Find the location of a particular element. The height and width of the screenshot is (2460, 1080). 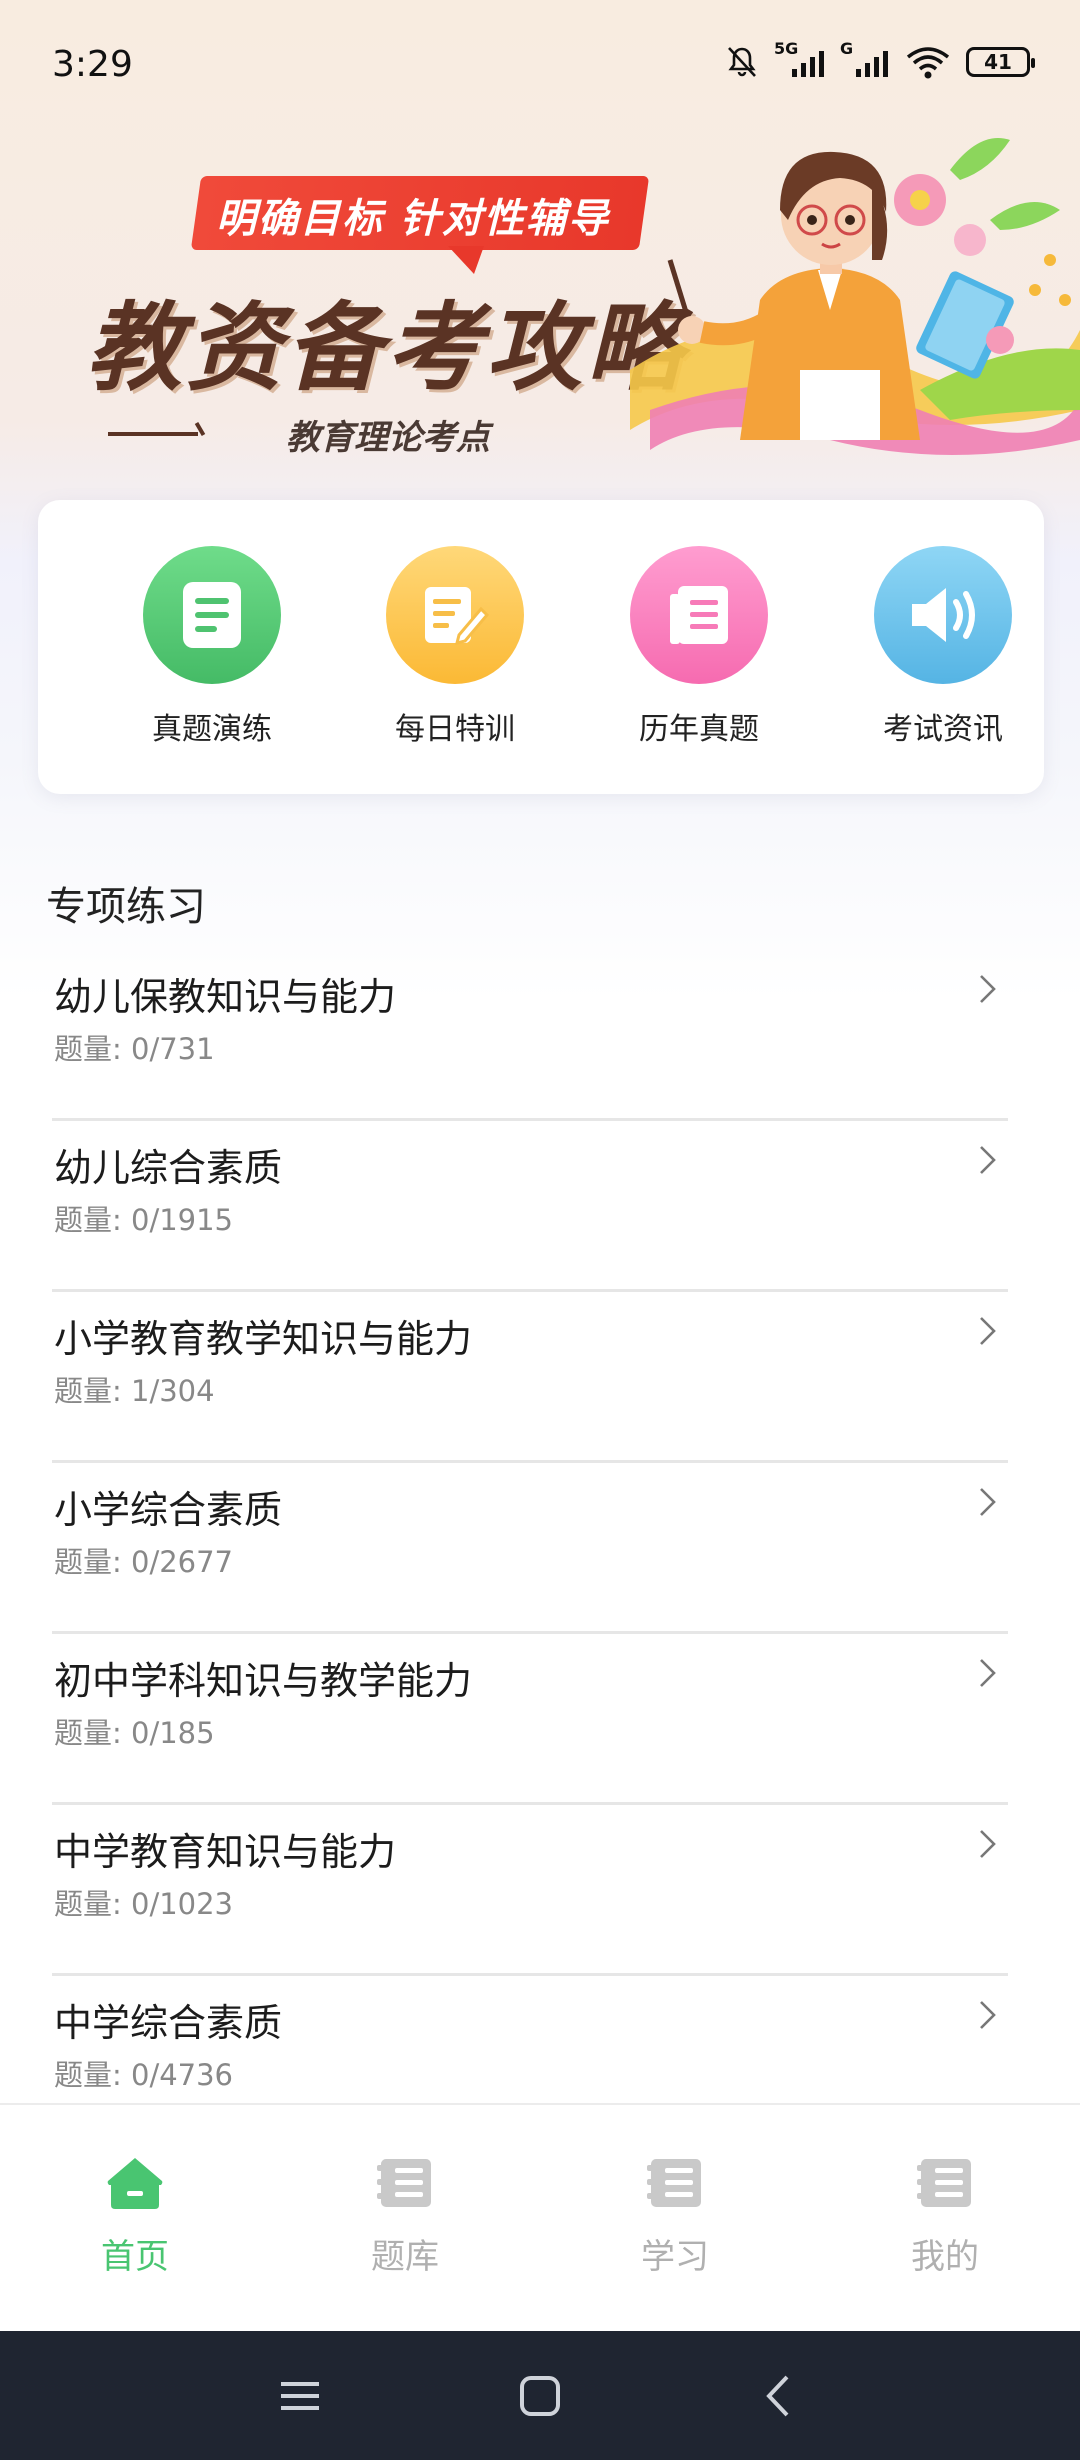

list-item-count: 题量: 1/304 is located at coordinates (134, 1391).